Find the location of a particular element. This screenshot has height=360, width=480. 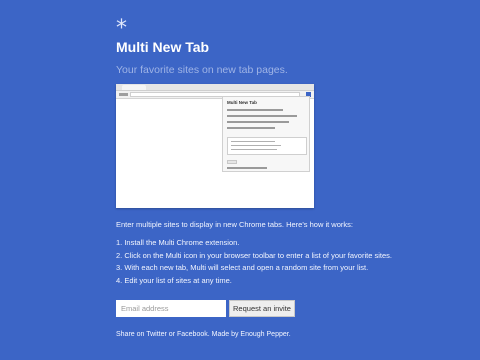

step-item: 1. Install the Multi Chrome extension. is located at coordinates (178, 242).